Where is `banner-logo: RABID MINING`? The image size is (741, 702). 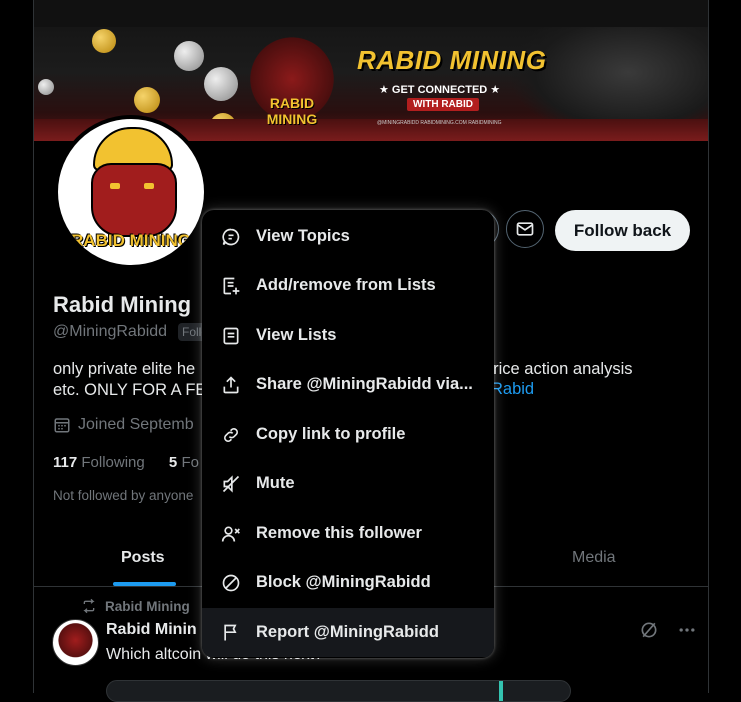
banner-logo: RABID MINING is located at coordinates (292, 84).